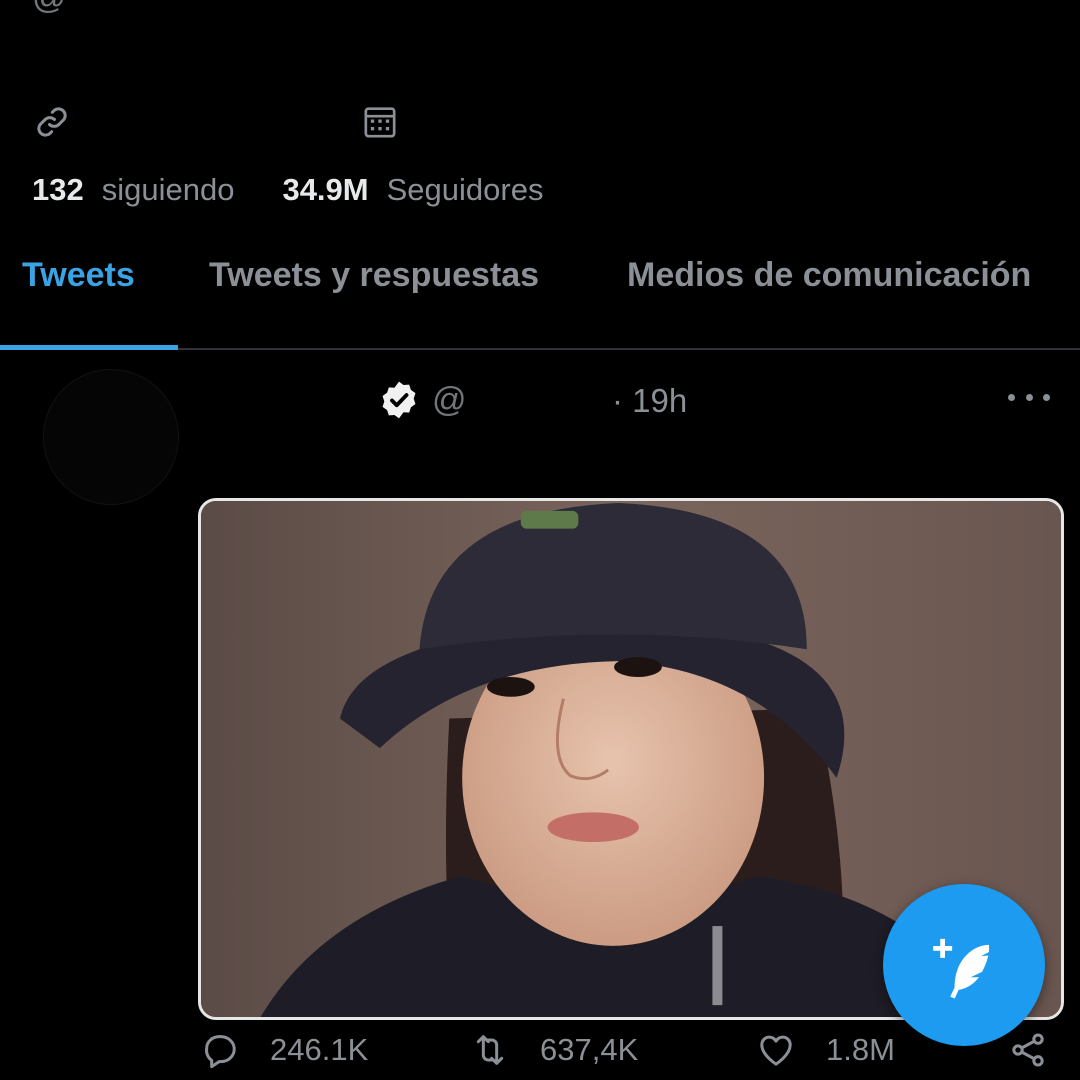 The width and height of the screenshot is (1080, 1080). Describe the element at coordinates (399, 400) in the screenshot. I see `verified-badge-icon` at that location.